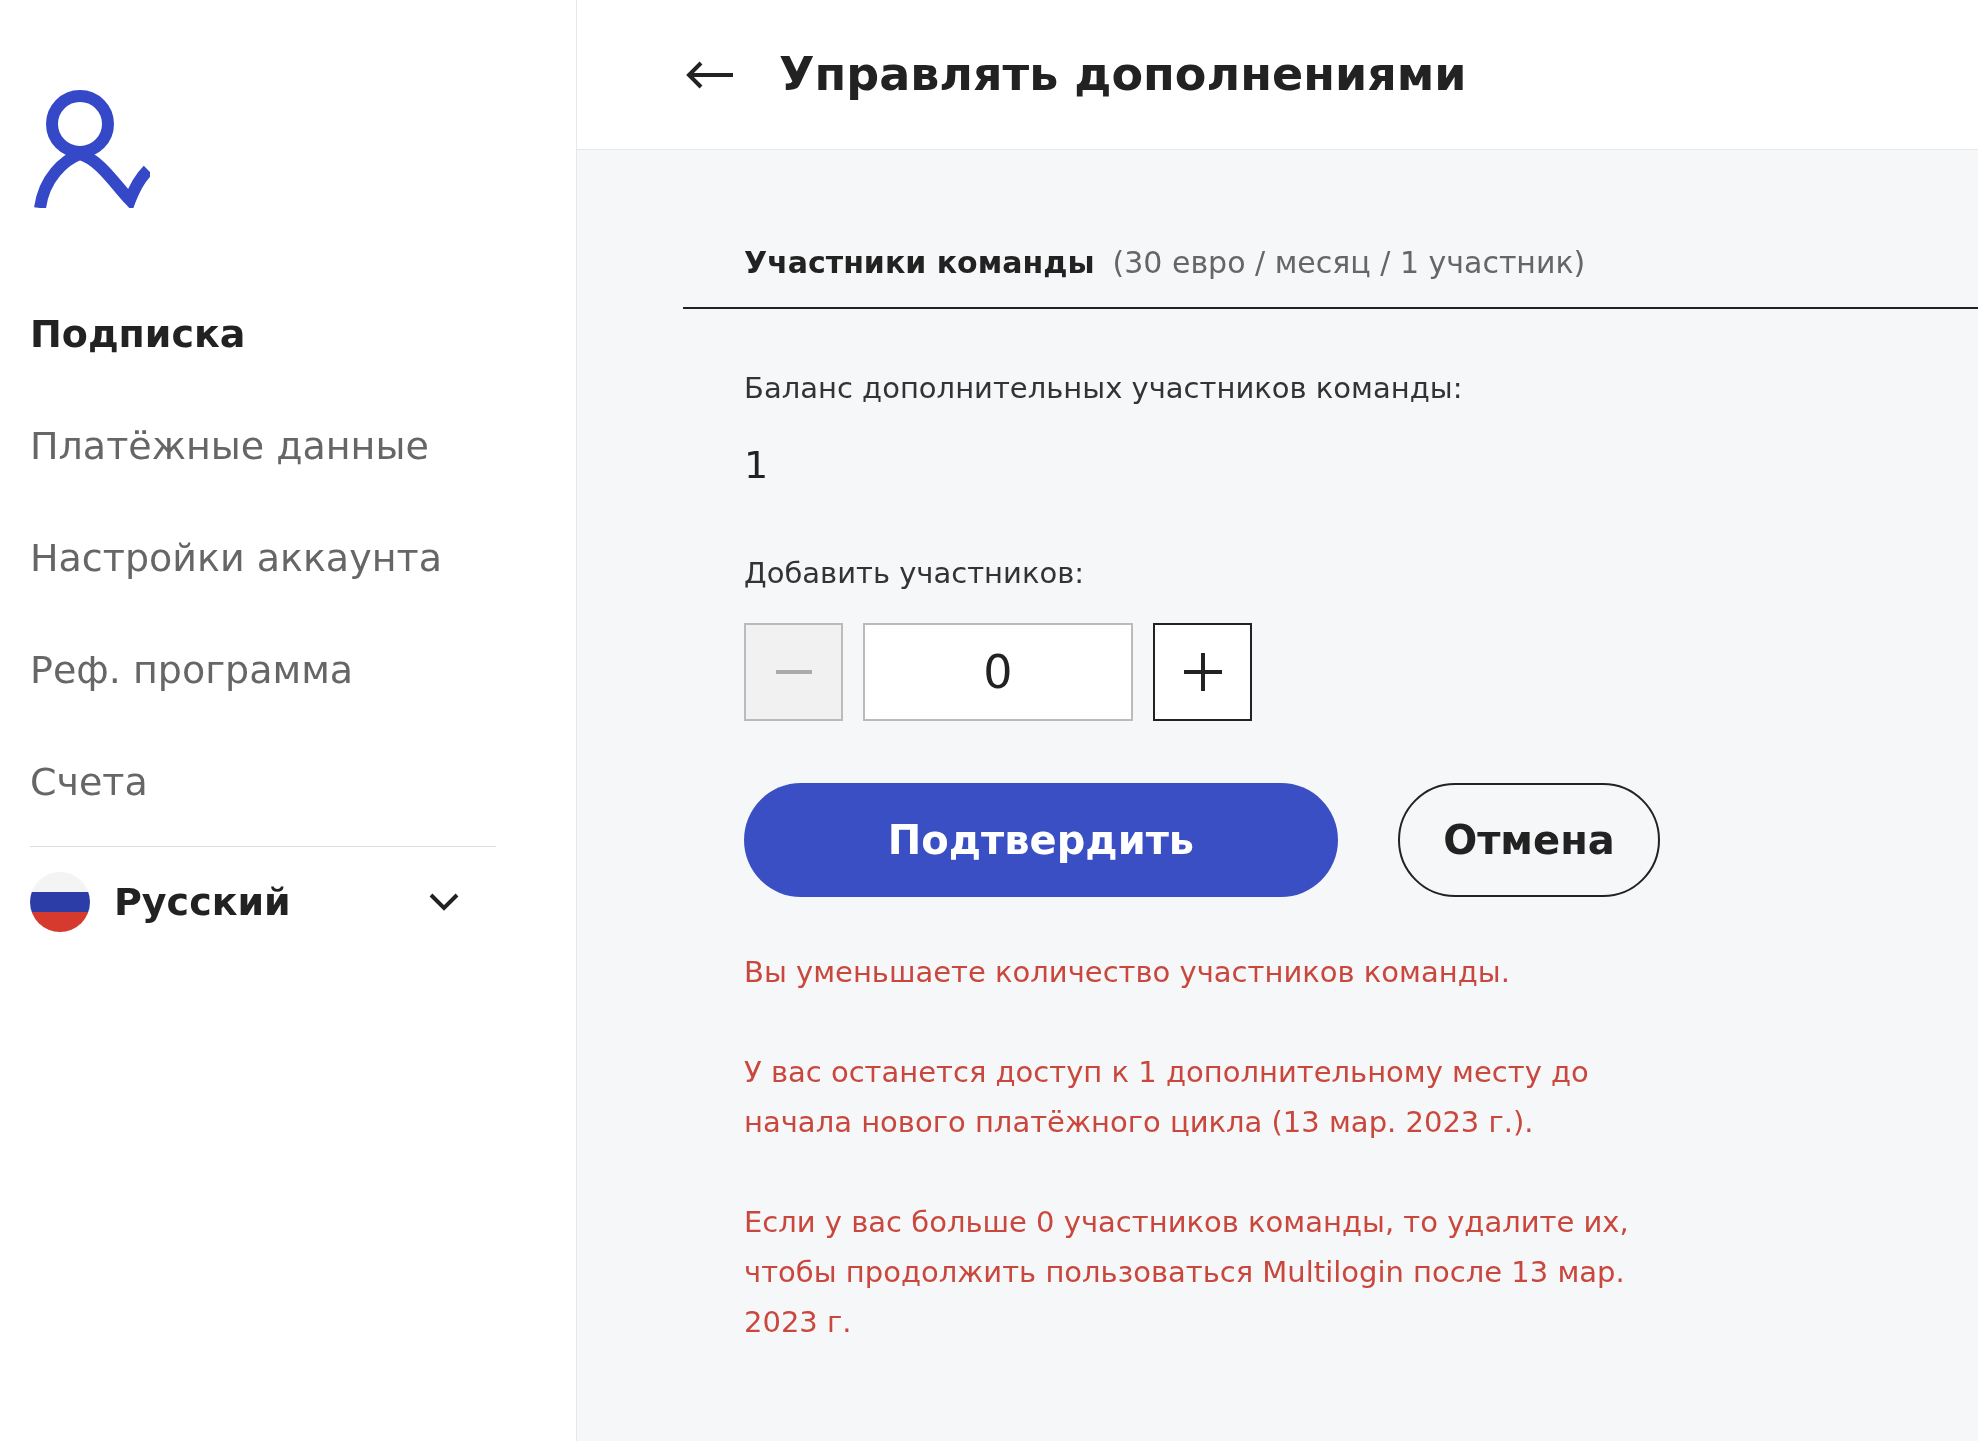 Image resolution: width=1978 pixels, height=1441 pixels. I want to click on sidebar-item: Счета, so click(265, 782).